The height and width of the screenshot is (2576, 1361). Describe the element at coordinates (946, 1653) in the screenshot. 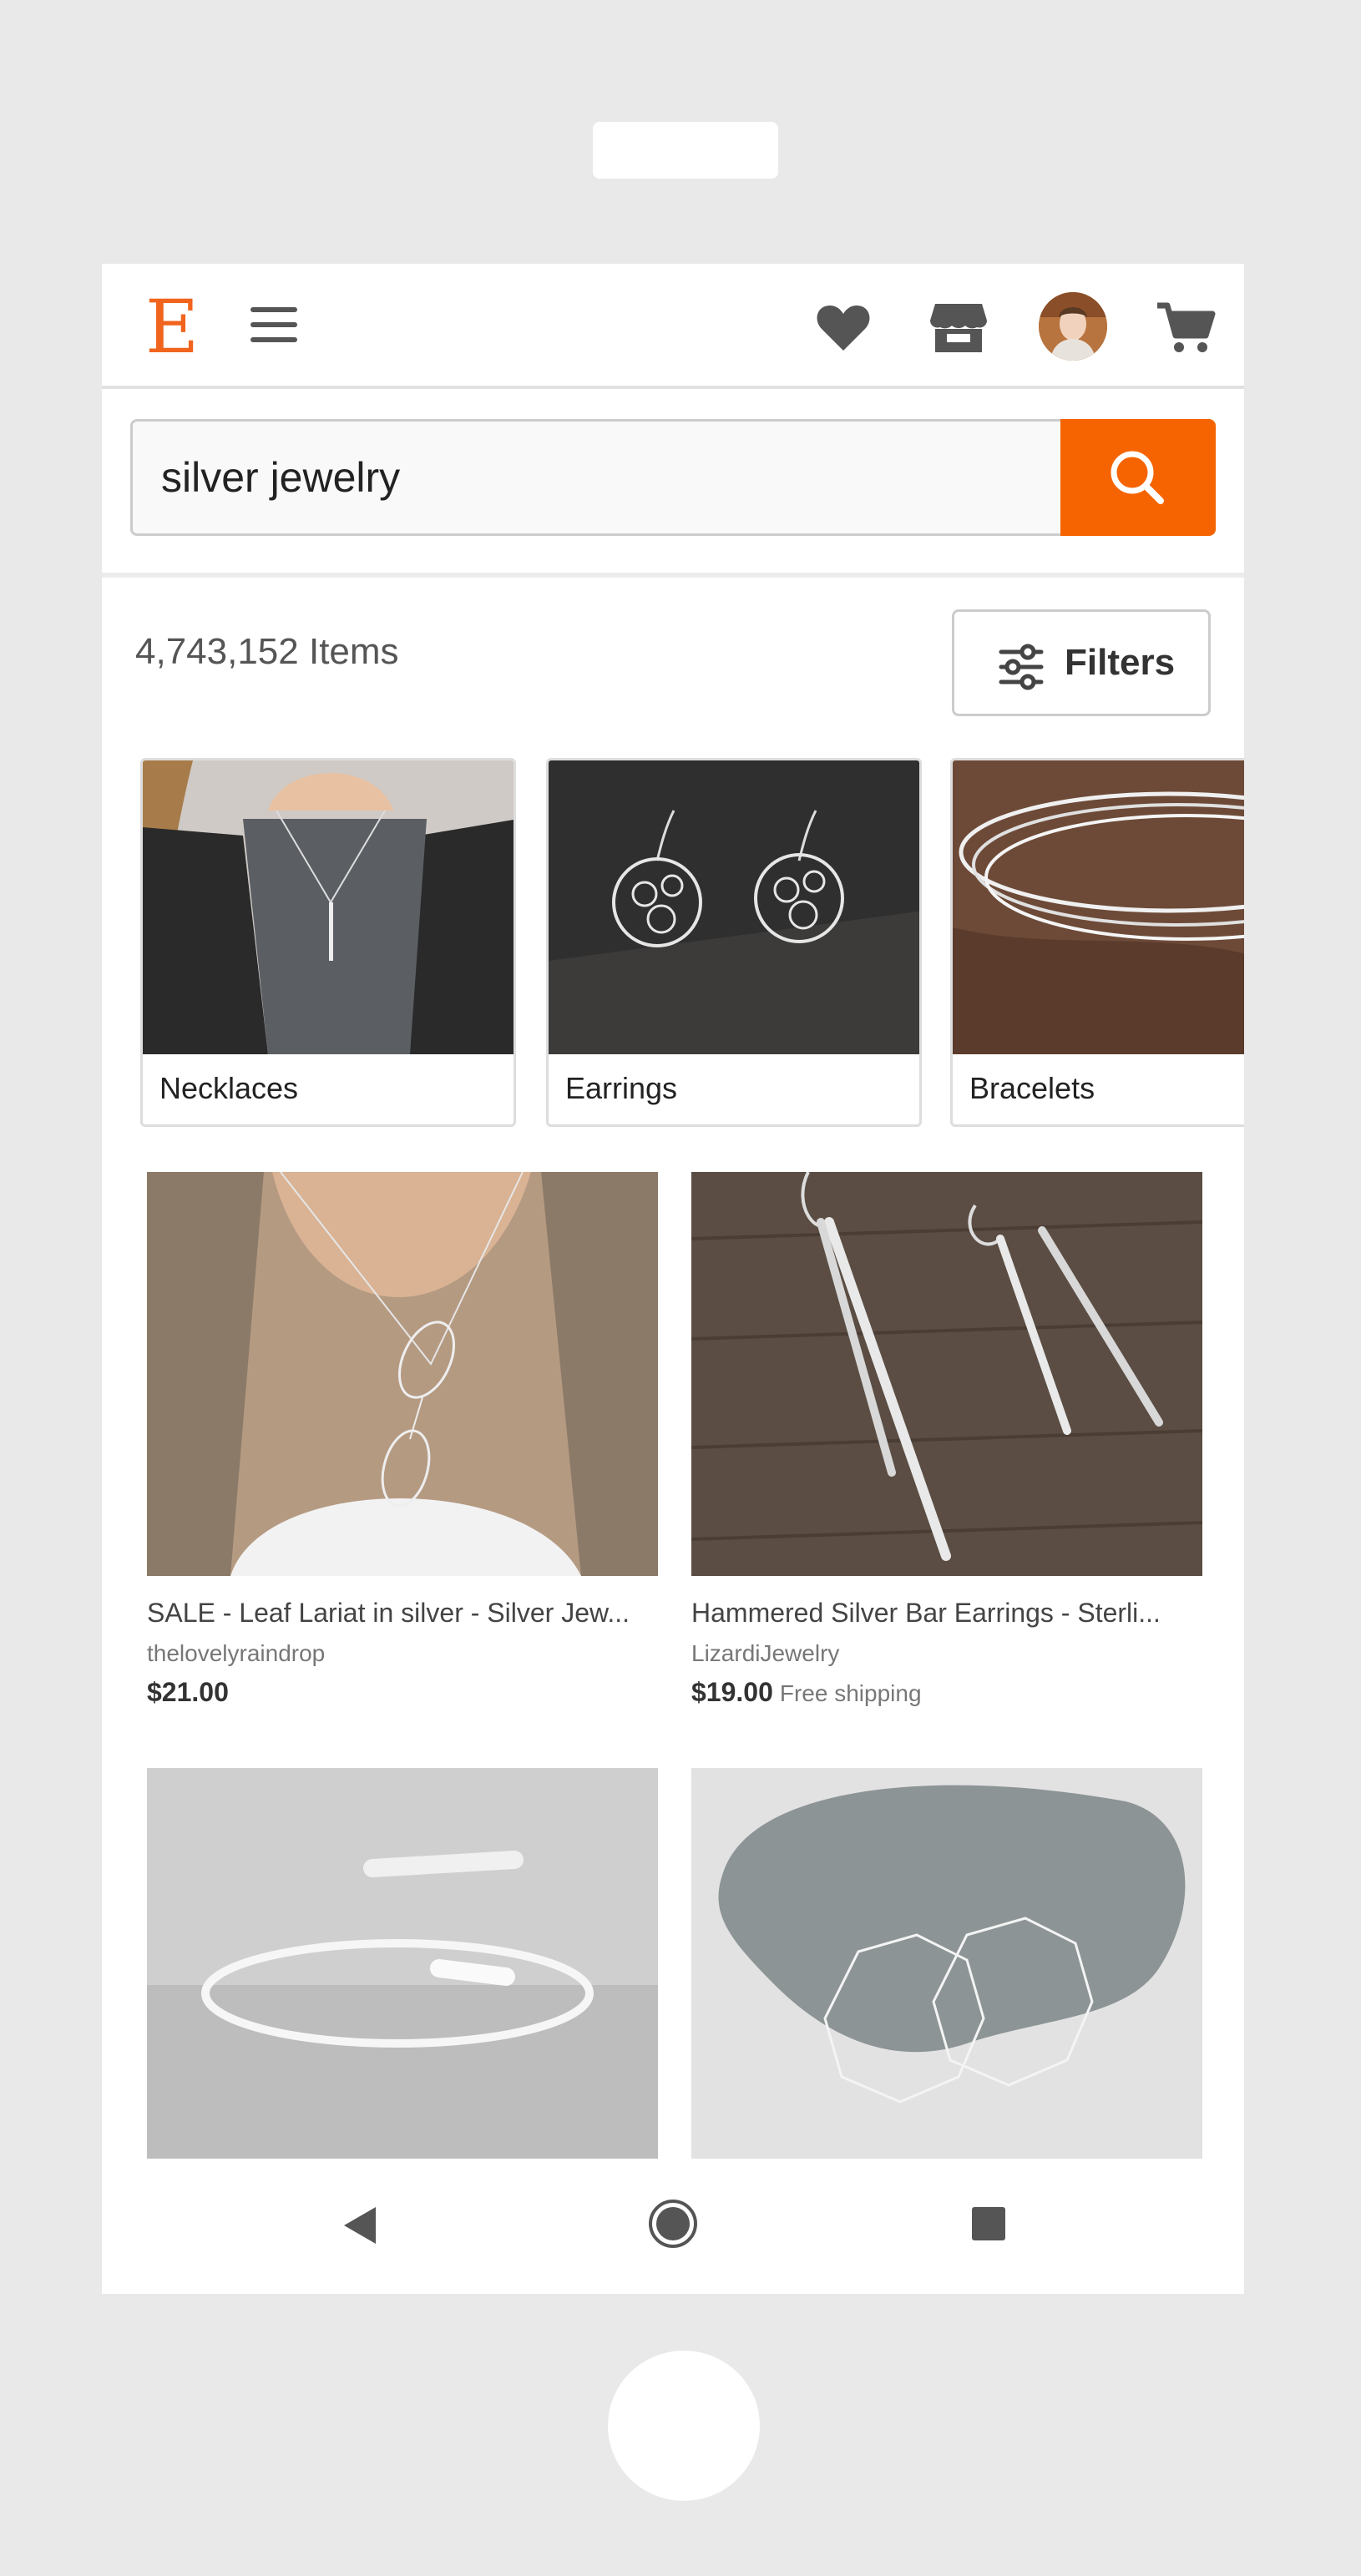

I see `listing-shop: LizardiJewelry` at that location.